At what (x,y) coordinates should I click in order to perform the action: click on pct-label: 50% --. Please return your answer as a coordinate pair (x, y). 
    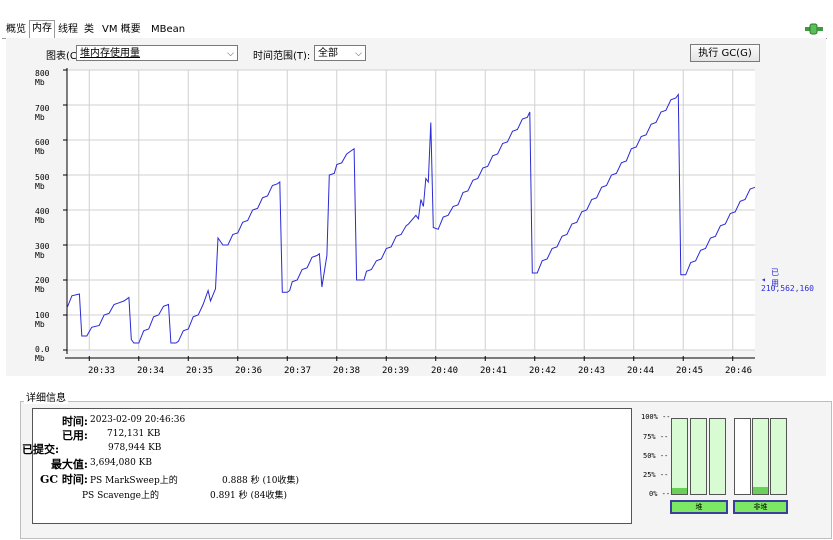
    Looking at the image, I should click on (656, 456).